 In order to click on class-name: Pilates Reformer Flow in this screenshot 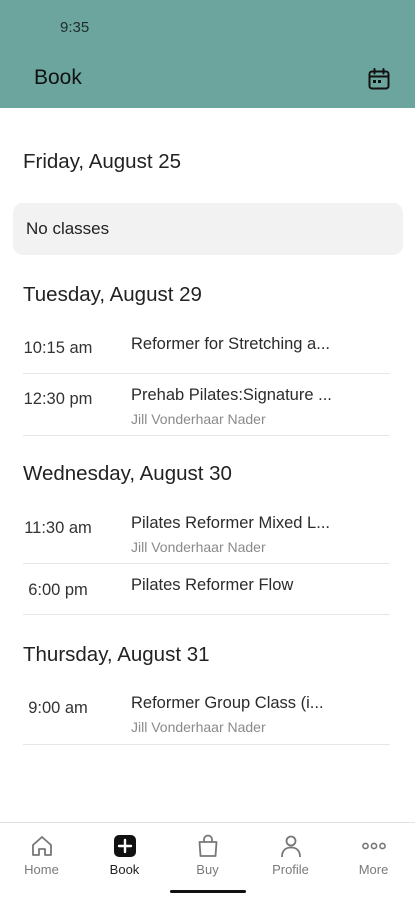, I will do `click(212, 585)`.